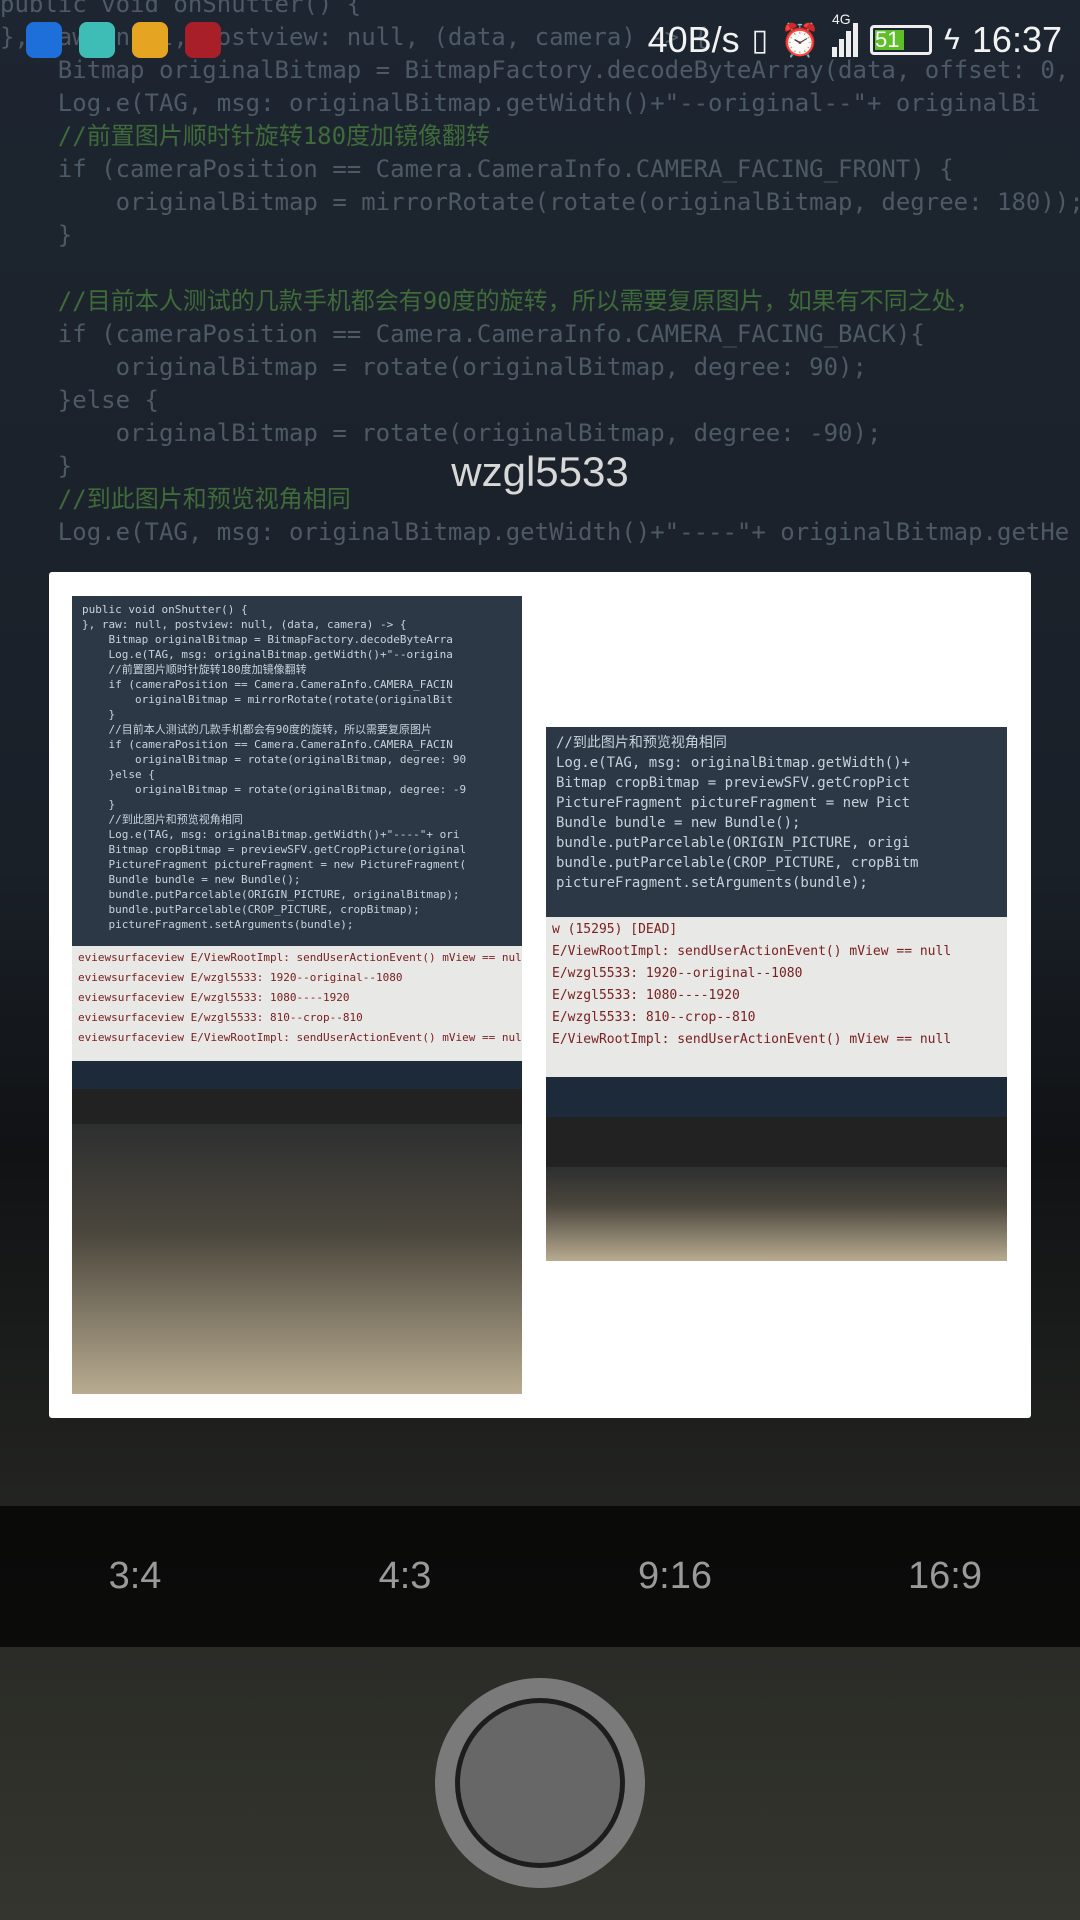 This screenshot has height=1920, width=1080. What do you see at coordinates (675, 1576) in the screenshot?
I see `ratio-option-9-16: 9:16` at bounding box center [675, 1576].